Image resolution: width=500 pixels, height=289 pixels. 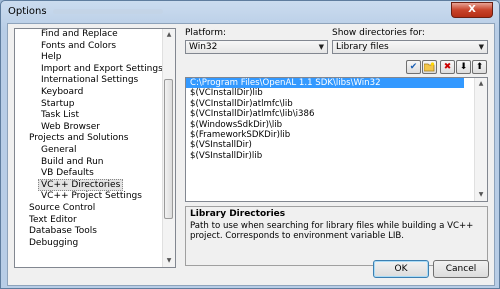 I want to click on tree-item: Help, so click(x=89, y=58).